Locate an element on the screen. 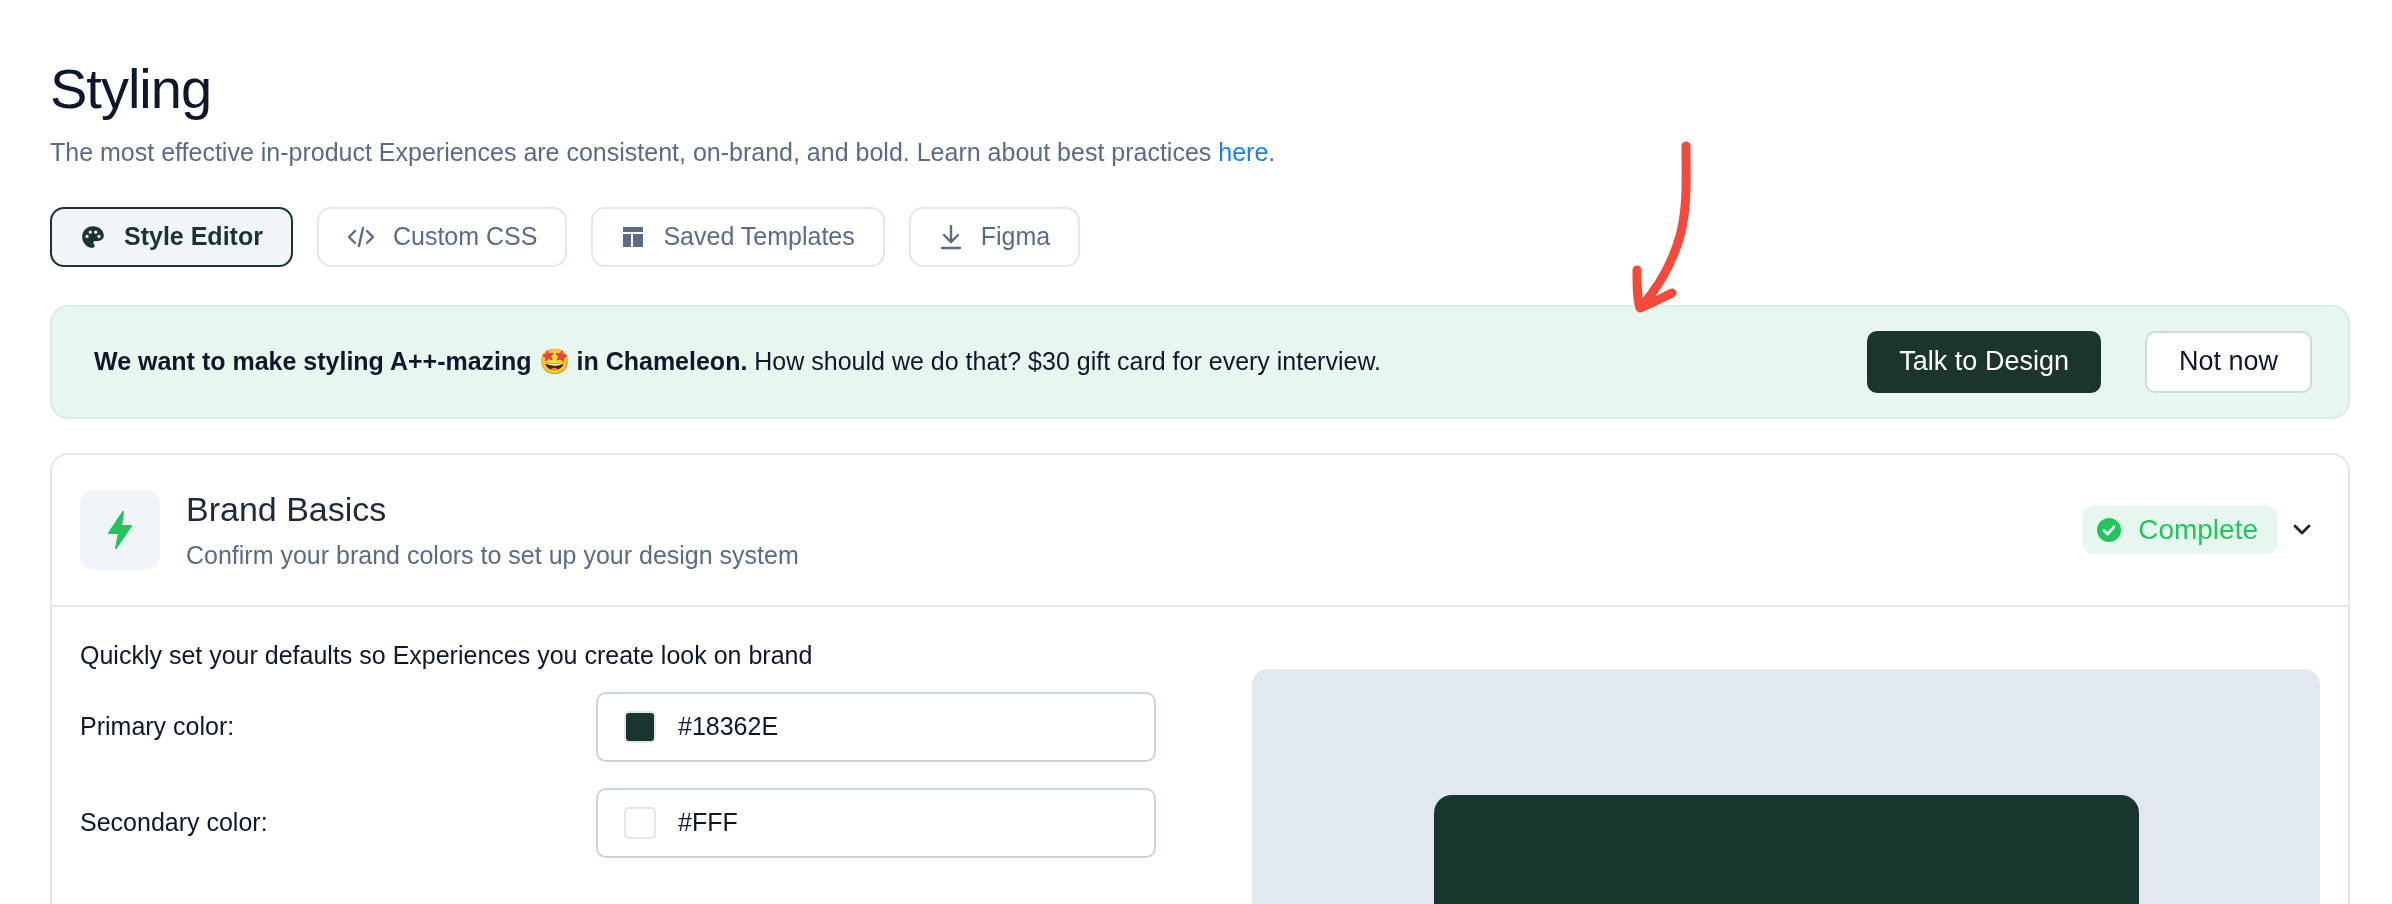 The height and width of the screenshot is (904, 2392). field-label: Secondary color: is located at coordinates (174, 823).